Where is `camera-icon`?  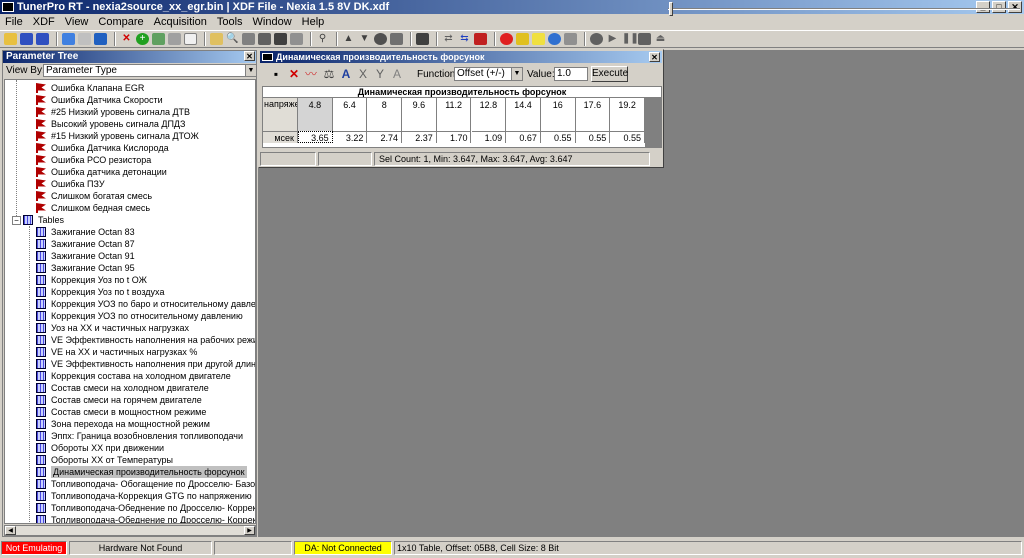
camera-icon is located at coordinates (570, 39).